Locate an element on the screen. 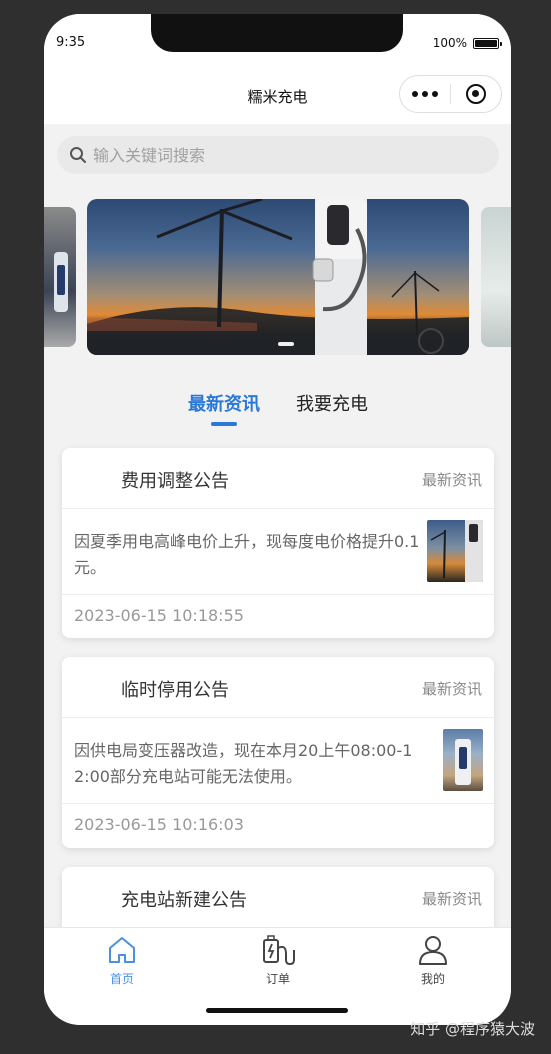 This screenshot has width=551, height=1054. banner-carousel is located at coordinates (277, 277).